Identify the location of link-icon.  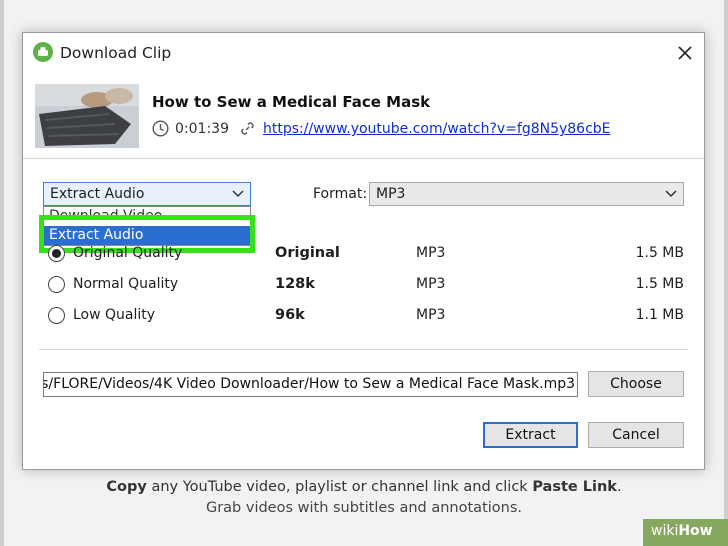
(247, 128).